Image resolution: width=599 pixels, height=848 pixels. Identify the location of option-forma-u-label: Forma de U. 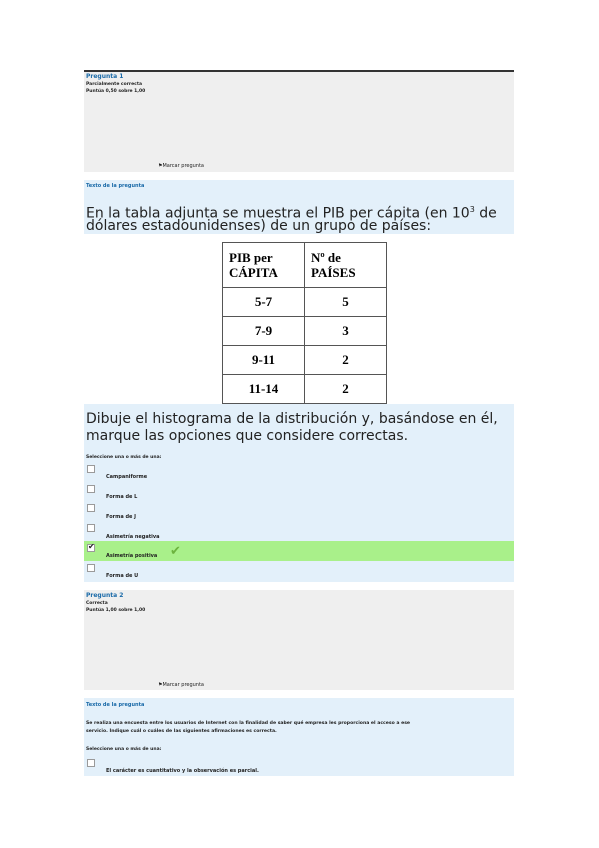
(122, 576).